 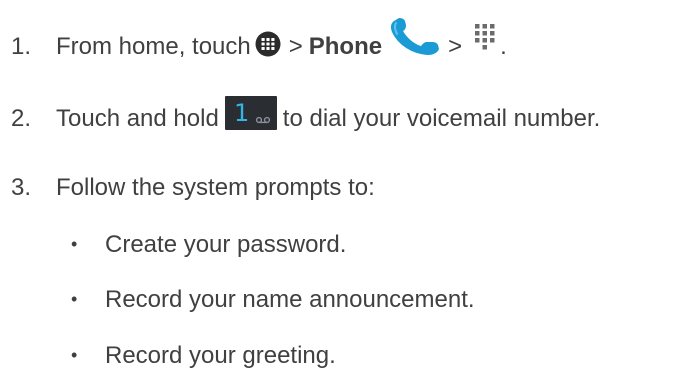 I want to click on list-item: • Record your greeting., so click(x=203, y=356).